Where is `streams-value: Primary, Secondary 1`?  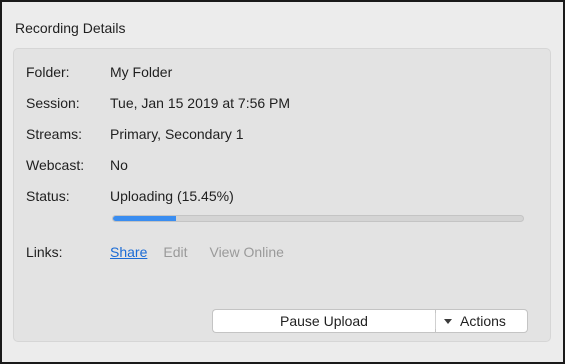
streams-value: Primary, Secondary 1 is located at coordinates (177, 134).